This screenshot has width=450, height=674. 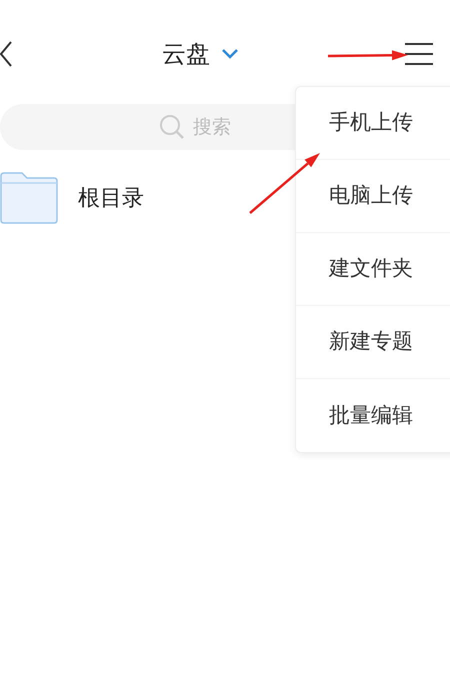 What do you see at coordinates (373, 415) in the screenshot?
I see `menu-item: 批量编辑` at bounding box center [373, 415].